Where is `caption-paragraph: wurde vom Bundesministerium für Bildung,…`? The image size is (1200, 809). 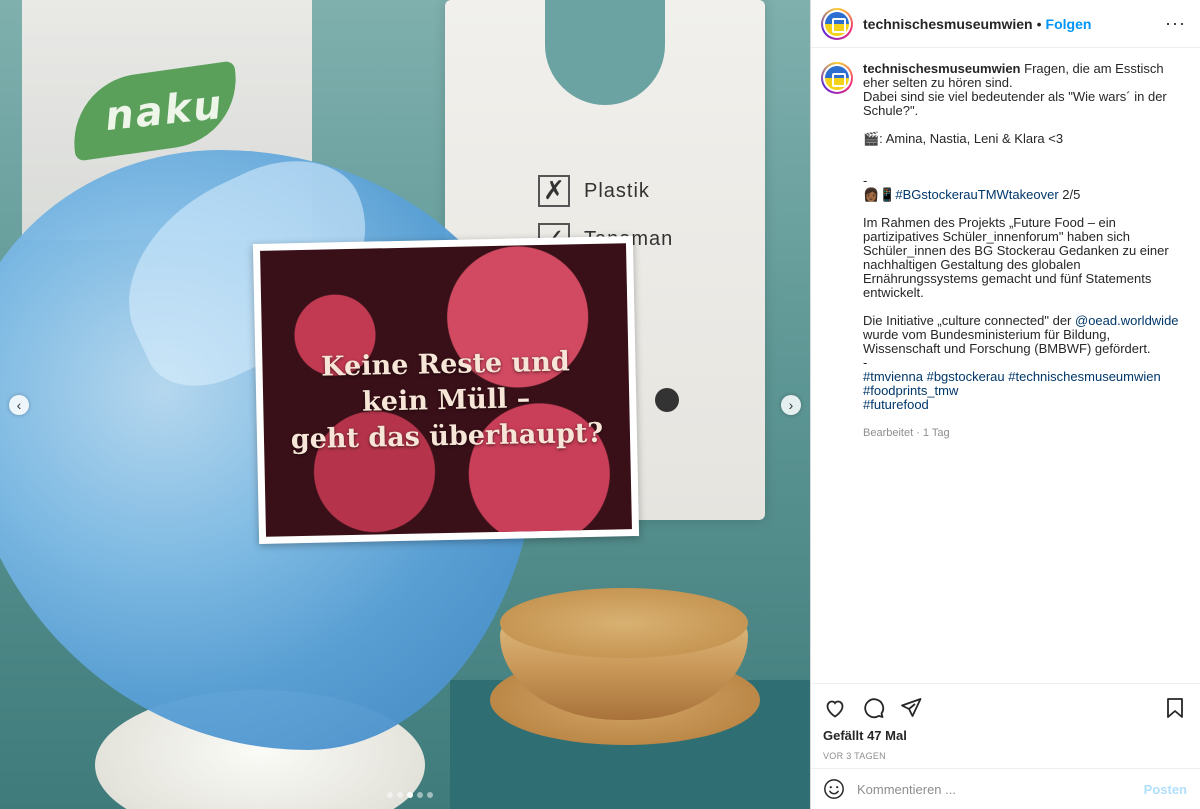 caption-paragraph: wurde vom Bundesministerium für Bildung,… is located at coordinates (1007, 341).